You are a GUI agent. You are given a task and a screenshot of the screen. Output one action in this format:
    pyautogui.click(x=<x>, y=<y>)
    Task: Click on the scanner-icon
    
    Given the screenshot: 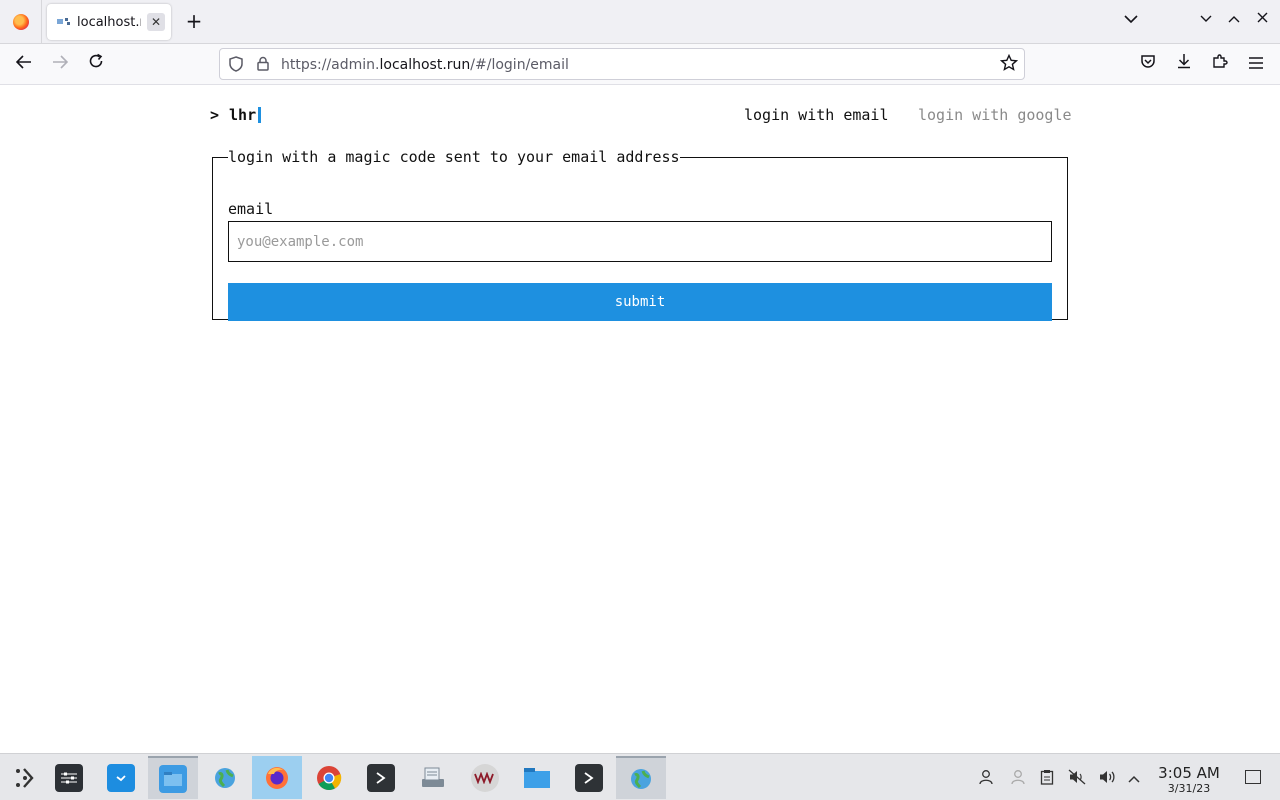 What is the action you would take?
    pyautogui.click(x=433, y=778)
    